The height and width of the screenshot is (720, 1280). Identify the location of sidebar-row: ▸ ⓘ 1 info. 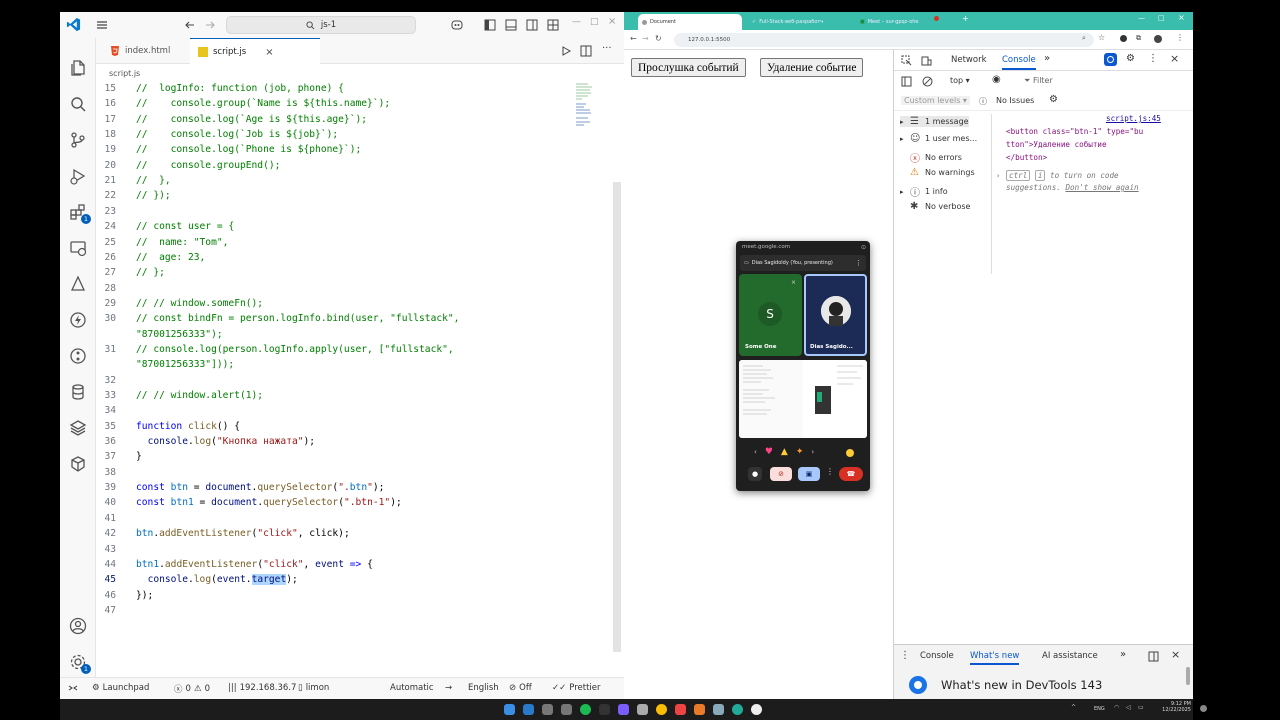
(924, 191).